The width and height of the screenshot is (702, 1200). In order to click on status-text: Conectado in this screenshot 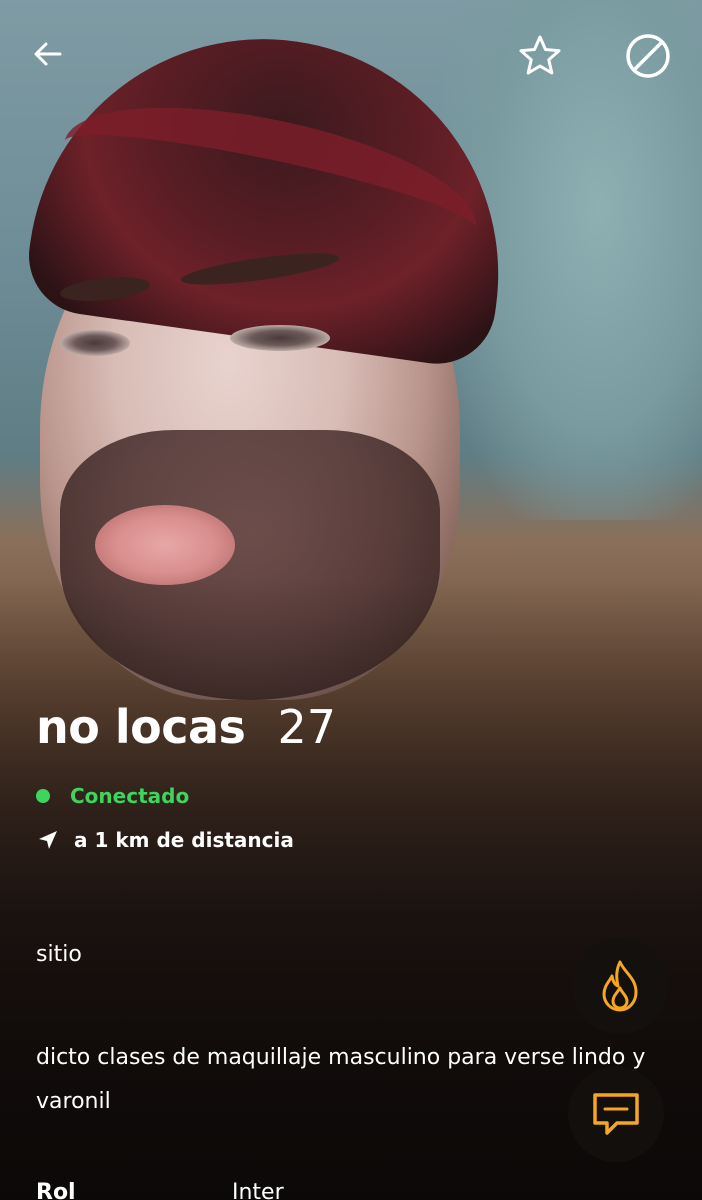, I will do `click(130, 796)`.